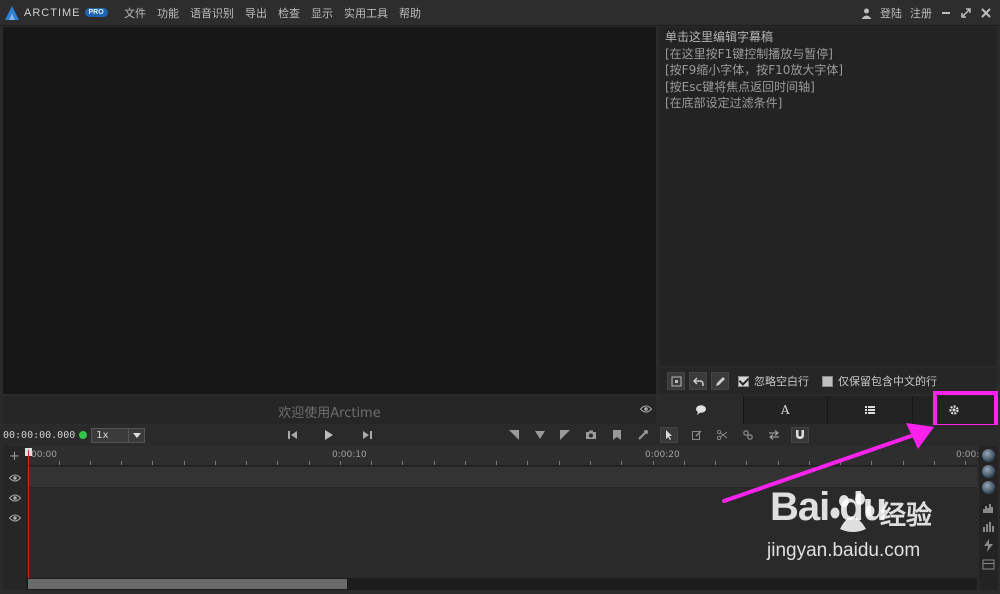 The width and height of the screenshot is (1000, 594). Describe the element at coordinates (740, 86) in the screenshot. I see `subtitle-line: [按Esc键将焦点返回时间轴]` at that location.